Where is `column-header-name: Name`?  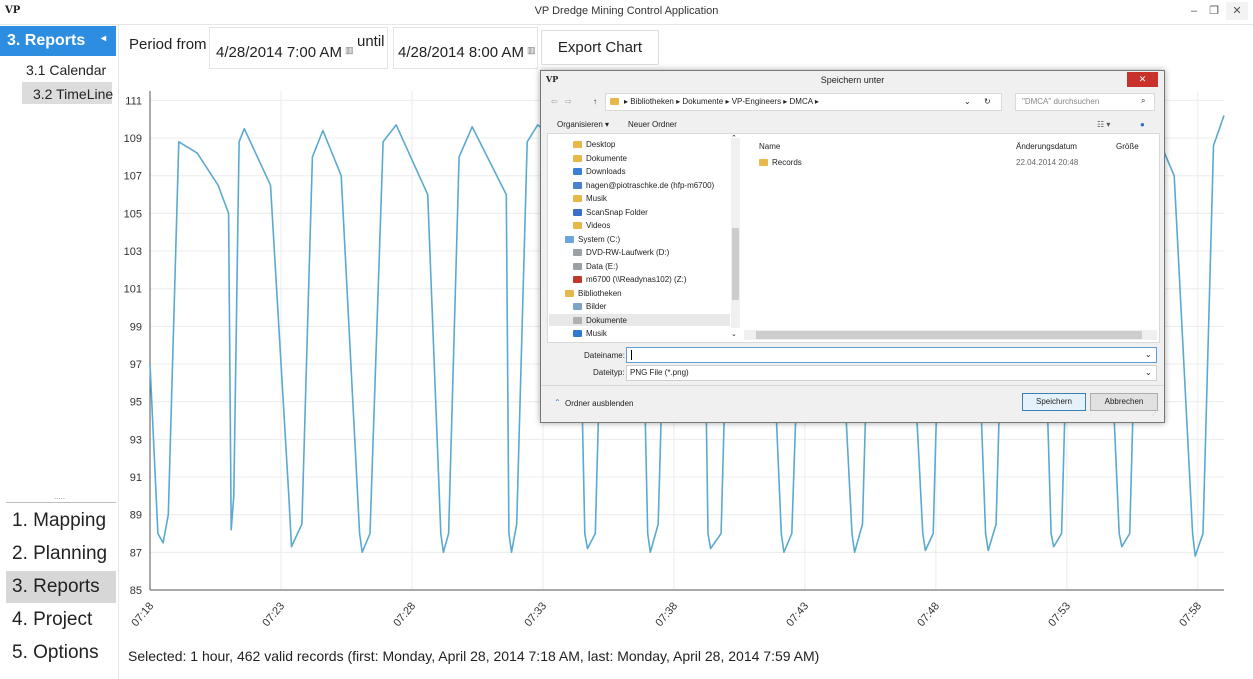 column-header-name: Name is located at coordinates (769, 146).